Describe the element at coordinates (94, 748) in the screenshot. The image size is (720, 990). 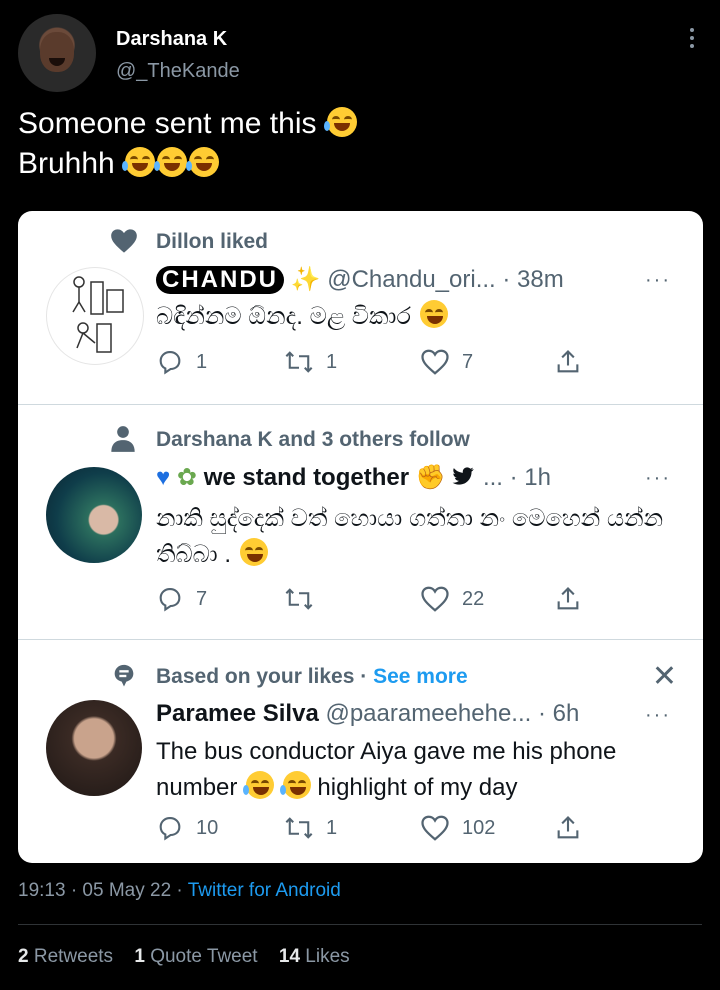
I see `paramee-avatar` at that location.